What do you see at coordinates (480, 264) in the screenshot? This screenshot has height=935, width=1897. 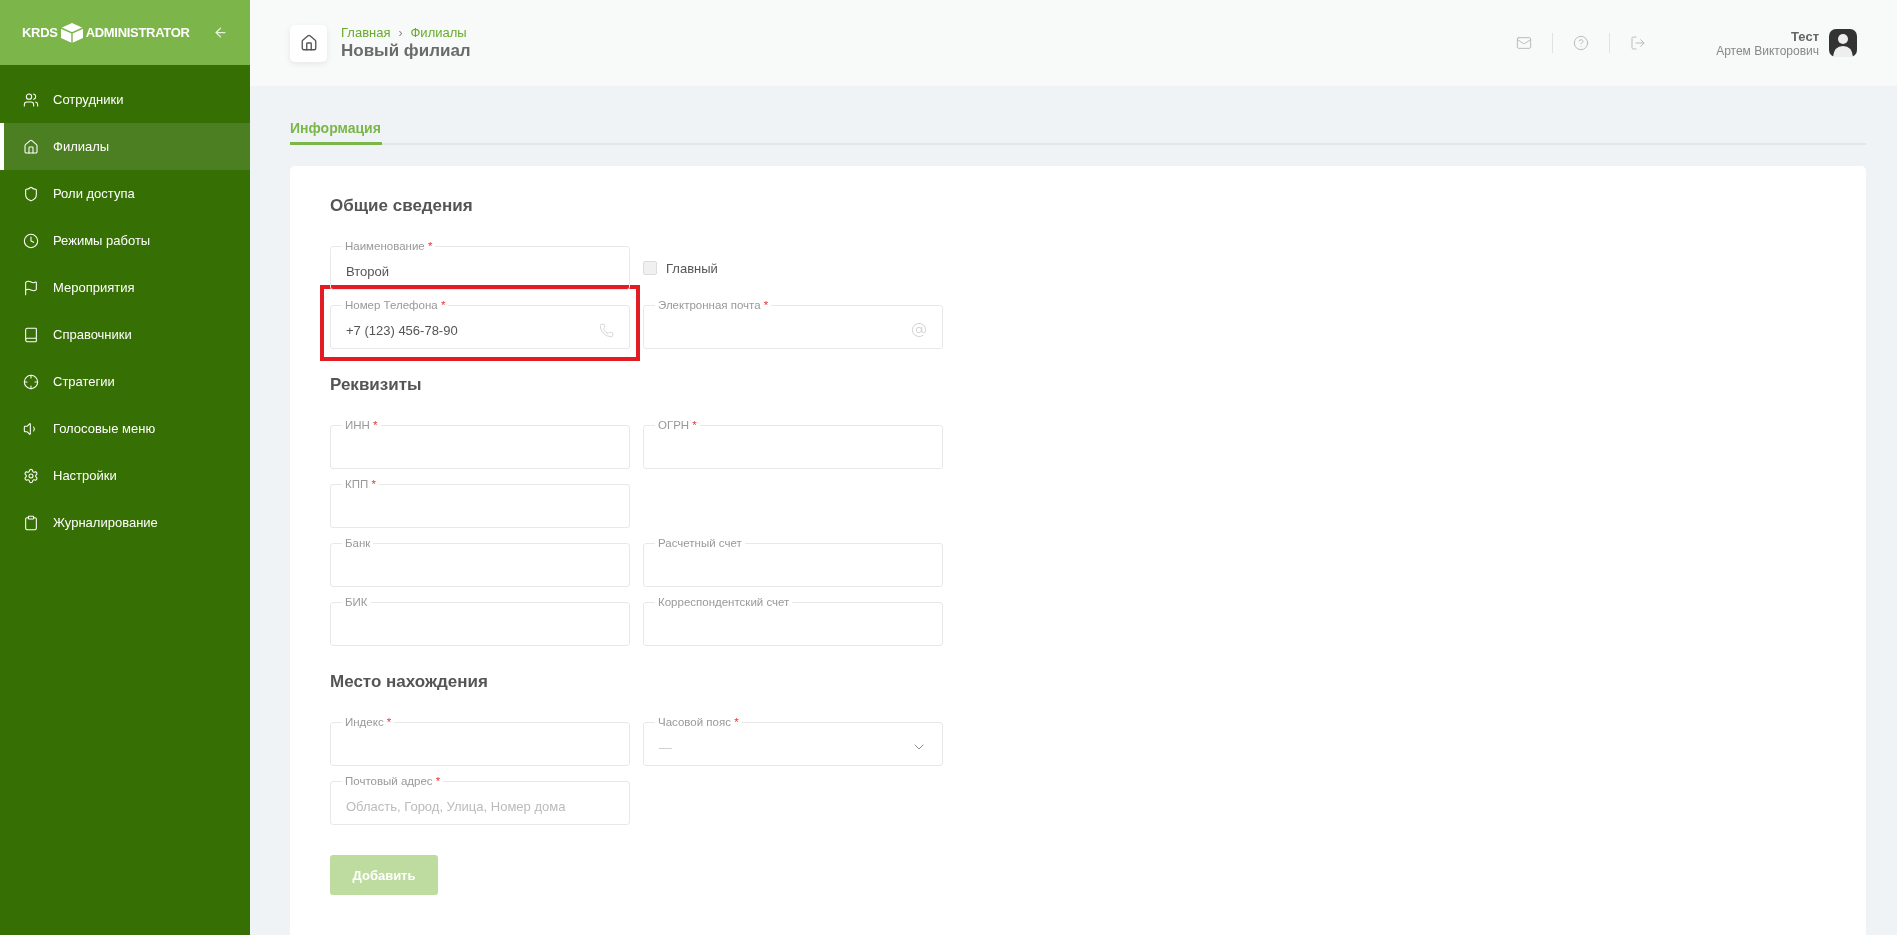 I see `input-field: Наименование * Второй` at bounding box center [480, 264].